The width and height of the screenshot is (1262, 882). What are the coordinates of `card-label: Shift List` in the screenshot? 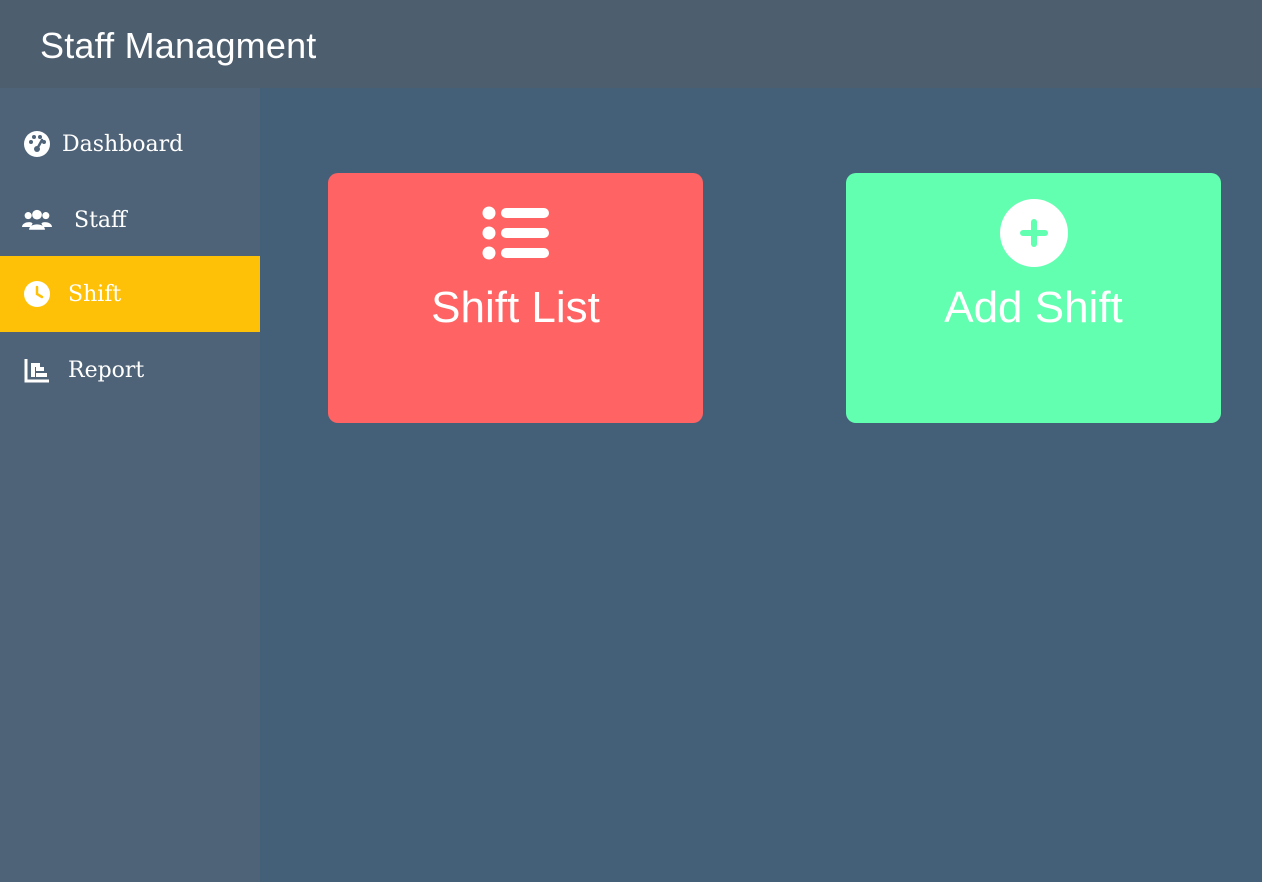 It's located at (515, 307).